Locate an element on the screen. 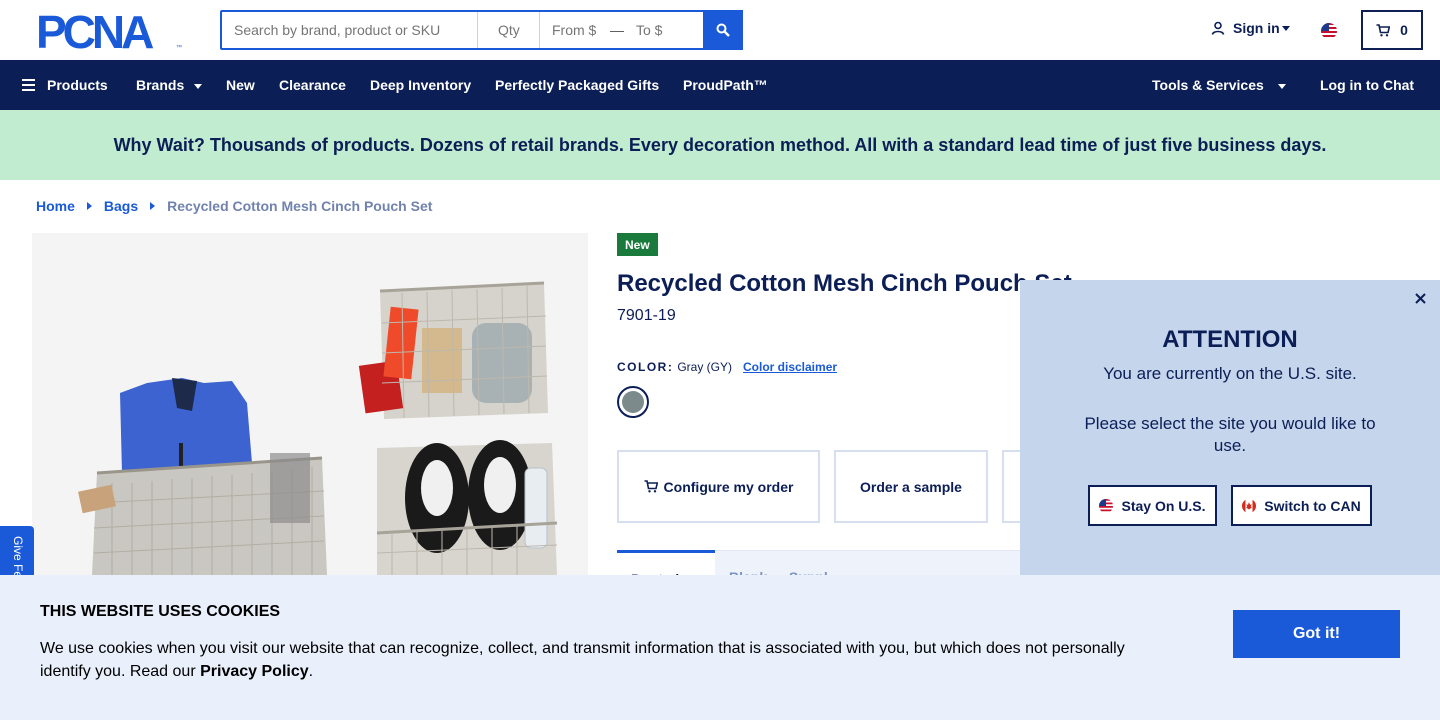 The width and height of the screenshot is (1440, 720). cart-count: 0 is located at coordinates (1404, 30).